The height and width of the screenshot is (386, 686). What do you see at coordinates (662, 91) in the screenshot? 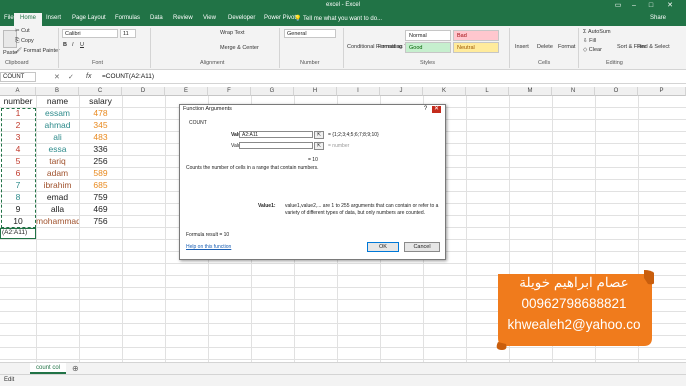
I see `column-header-p: P` at bounding box center [662, 91].